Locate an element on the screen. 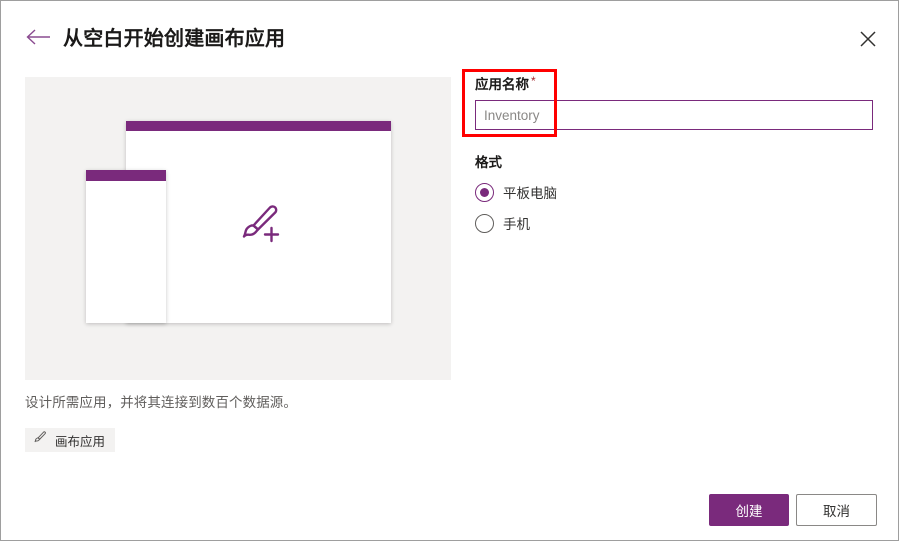  radio-icon-tablet is located at coordinates (484, 192).